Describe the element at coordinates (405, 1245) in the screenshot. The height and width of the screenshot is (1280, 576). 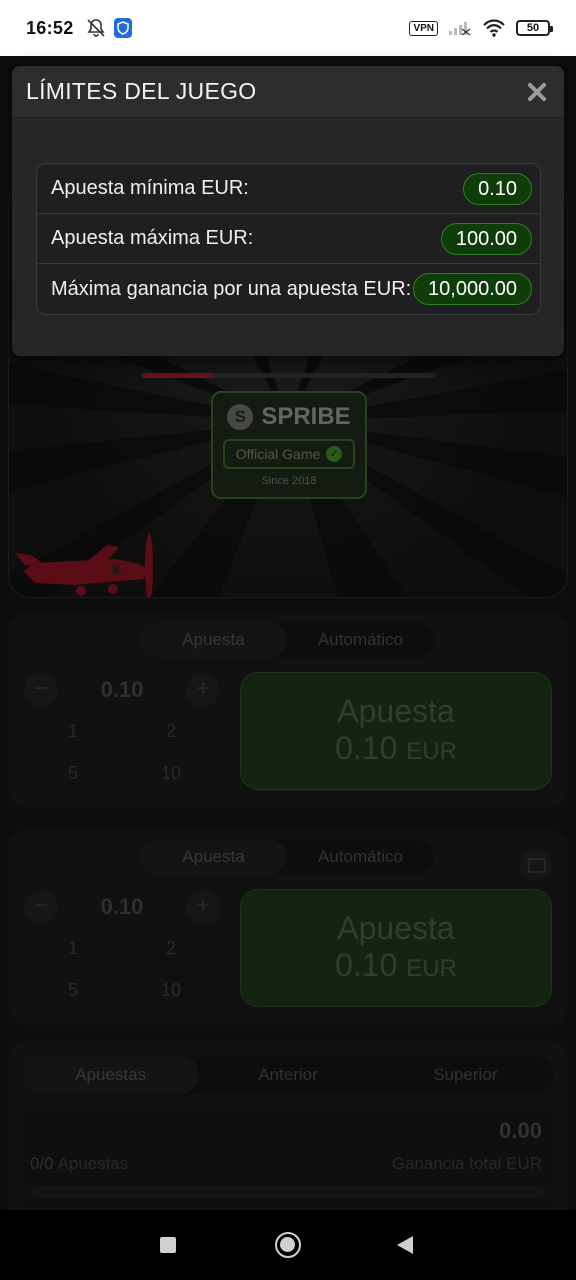
I see `back-icon` at that location.